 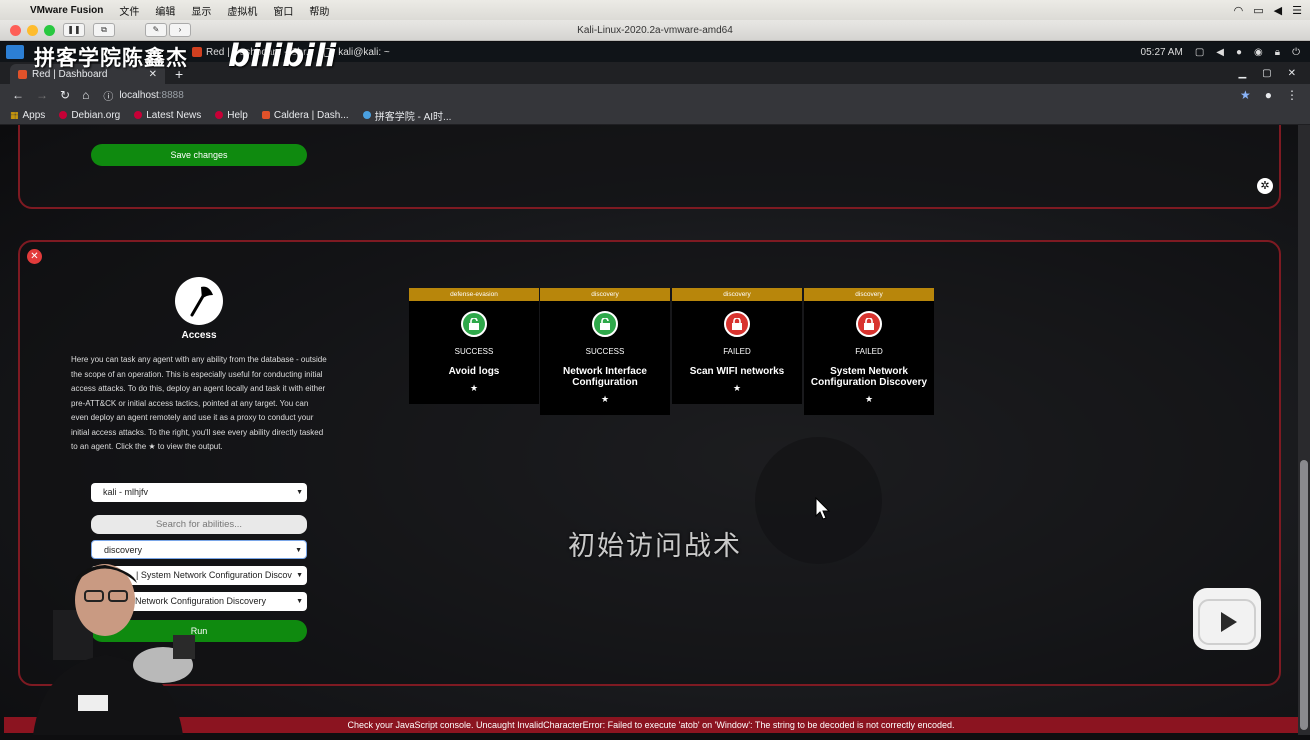 I want to click on scrollbar-thumb, so click(x=1304, y=595).